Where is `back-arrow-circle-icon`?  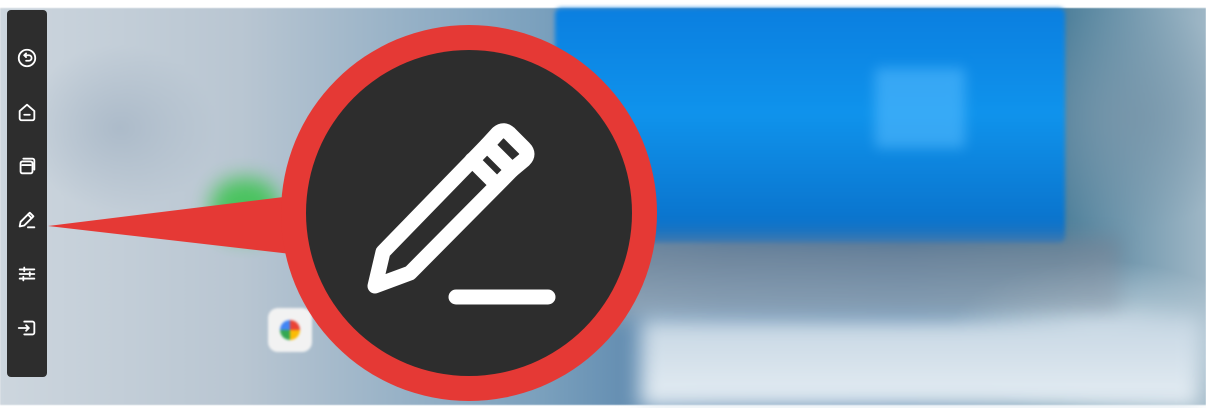
back-arrow-circle-icon is located at coordinates (27, 58).